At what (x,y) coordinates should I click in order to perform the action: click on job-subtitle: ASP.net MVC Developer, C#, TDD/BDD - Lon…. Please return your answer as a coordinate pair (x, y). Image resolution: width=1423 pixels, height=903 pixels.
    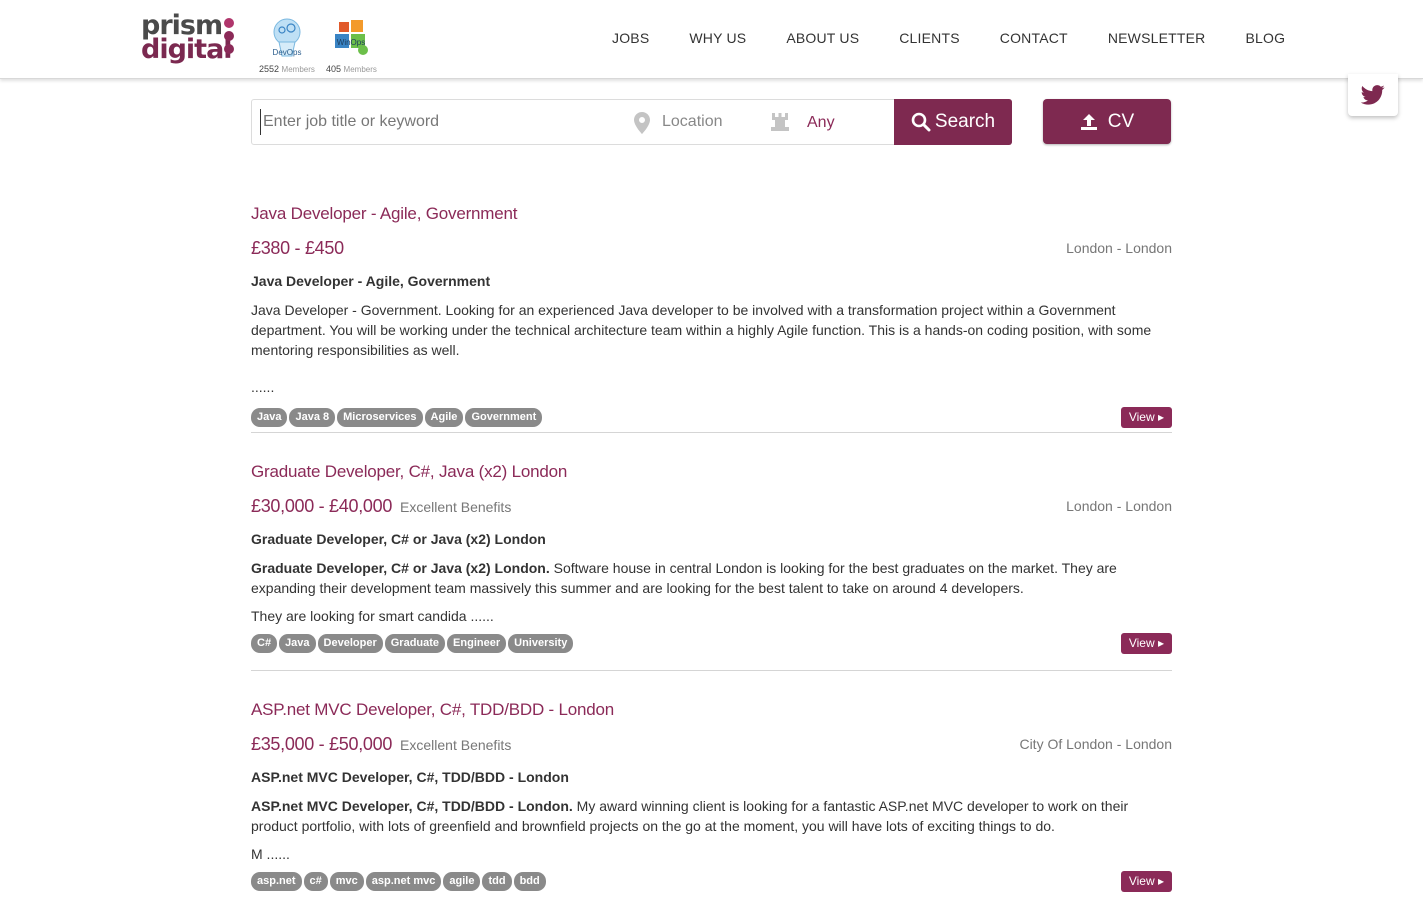
    Looking at the image, I should click on (410, 777).